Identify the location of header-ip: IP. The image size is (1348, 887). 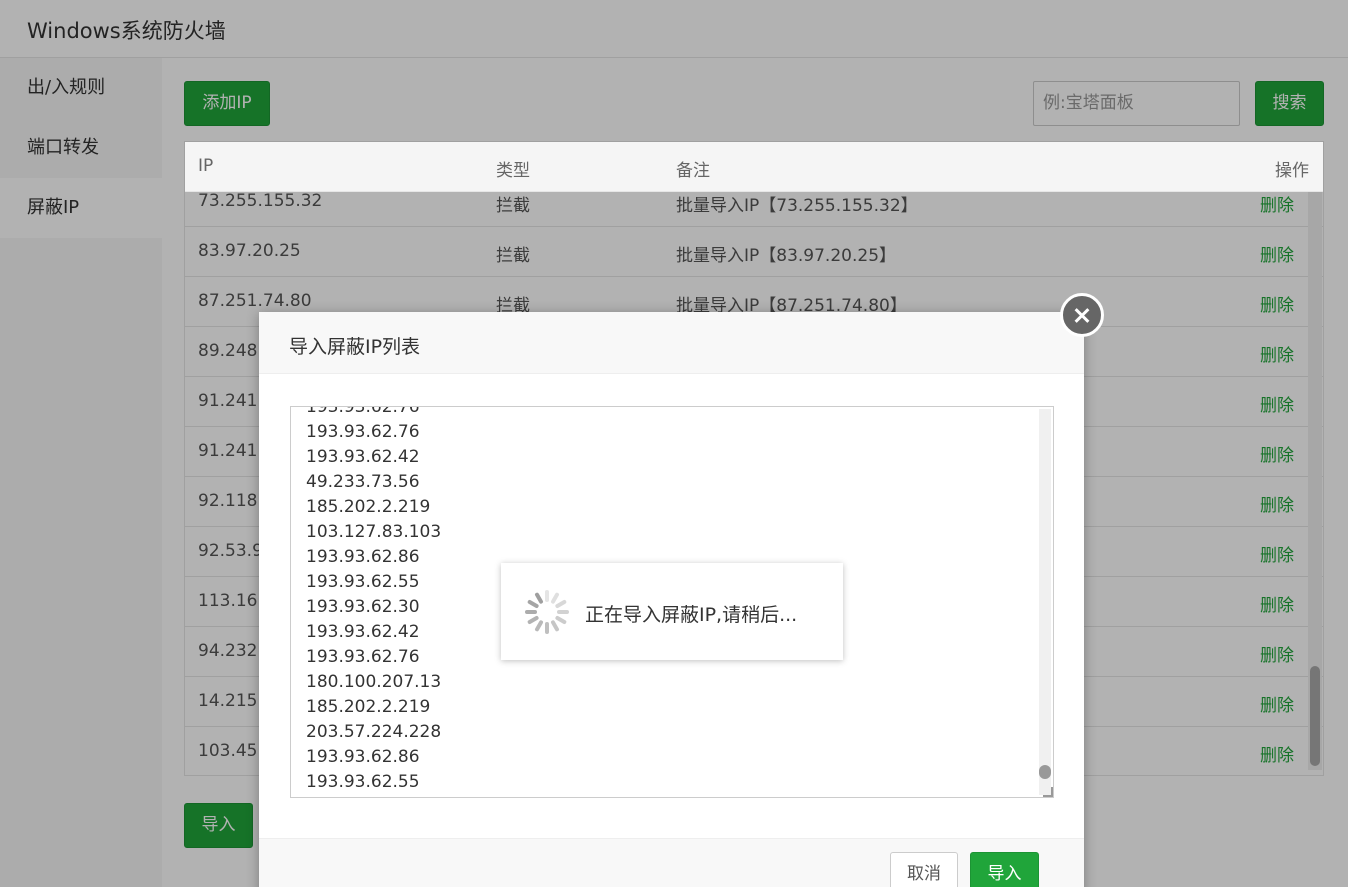
(206, 166).